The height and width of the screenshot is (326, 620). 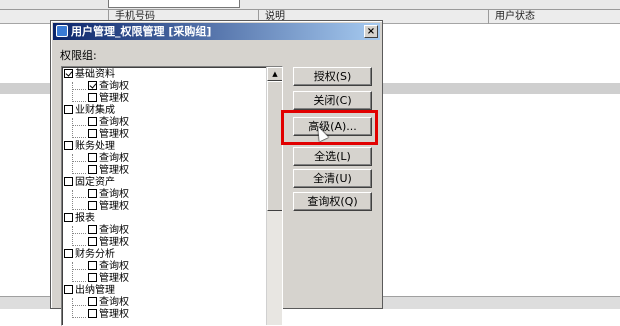 What do you see at coordinates (274, 146) in the screenshot?
I see `scroll-thumb` at bounding box center [274, 146].